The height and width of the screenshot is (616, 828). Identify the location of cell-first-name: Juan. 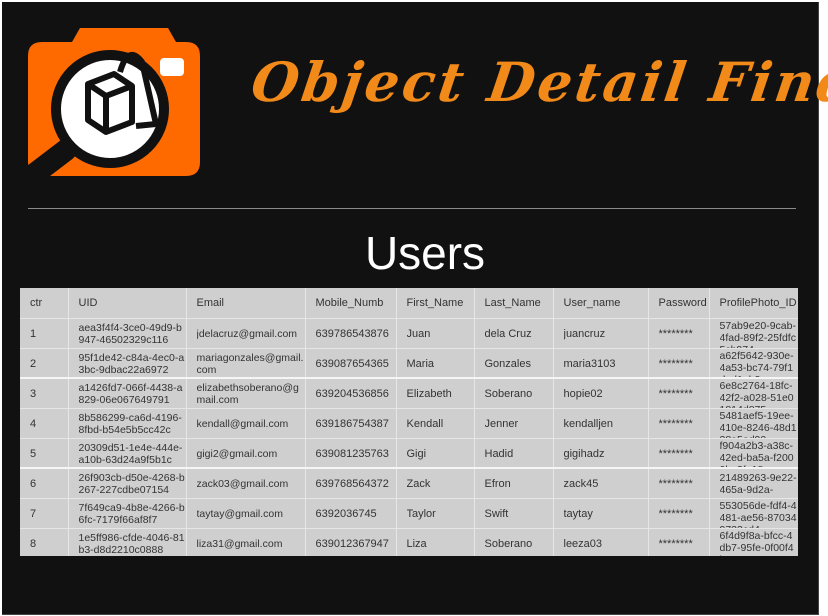
(435, 333).